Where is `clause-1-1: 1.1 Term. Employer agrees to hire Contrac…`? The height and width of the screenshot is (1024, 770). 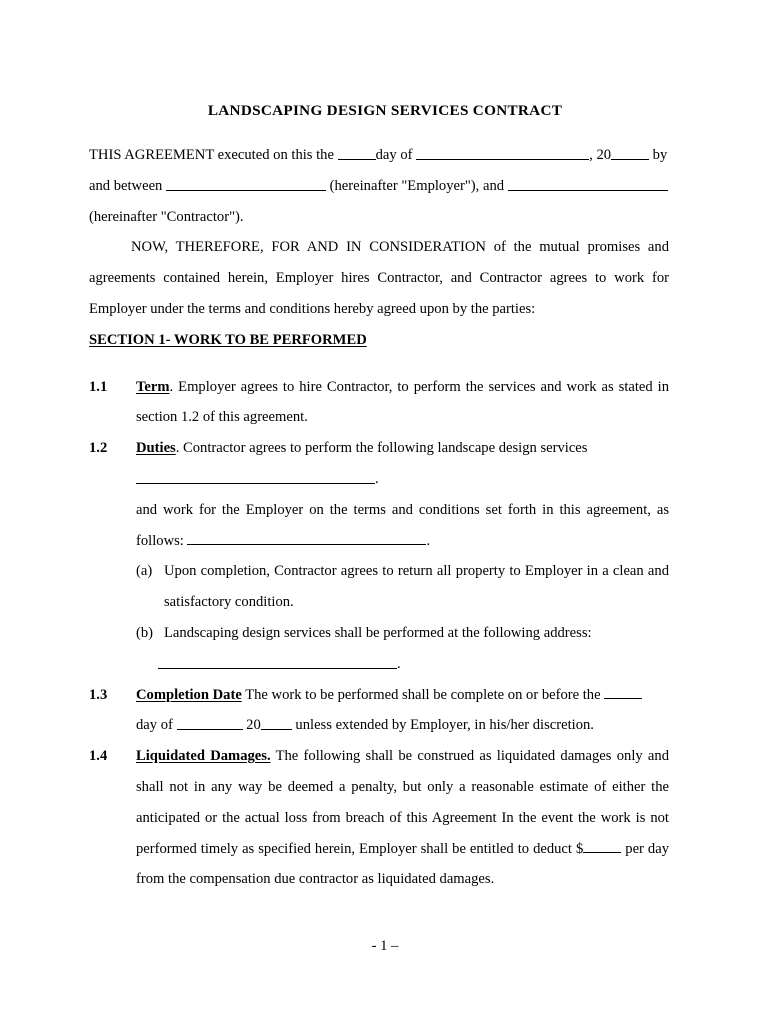
clause-1-1: 1.1 Term. Employer agrees to hire Contrac… is located at coordinates (379, 403).